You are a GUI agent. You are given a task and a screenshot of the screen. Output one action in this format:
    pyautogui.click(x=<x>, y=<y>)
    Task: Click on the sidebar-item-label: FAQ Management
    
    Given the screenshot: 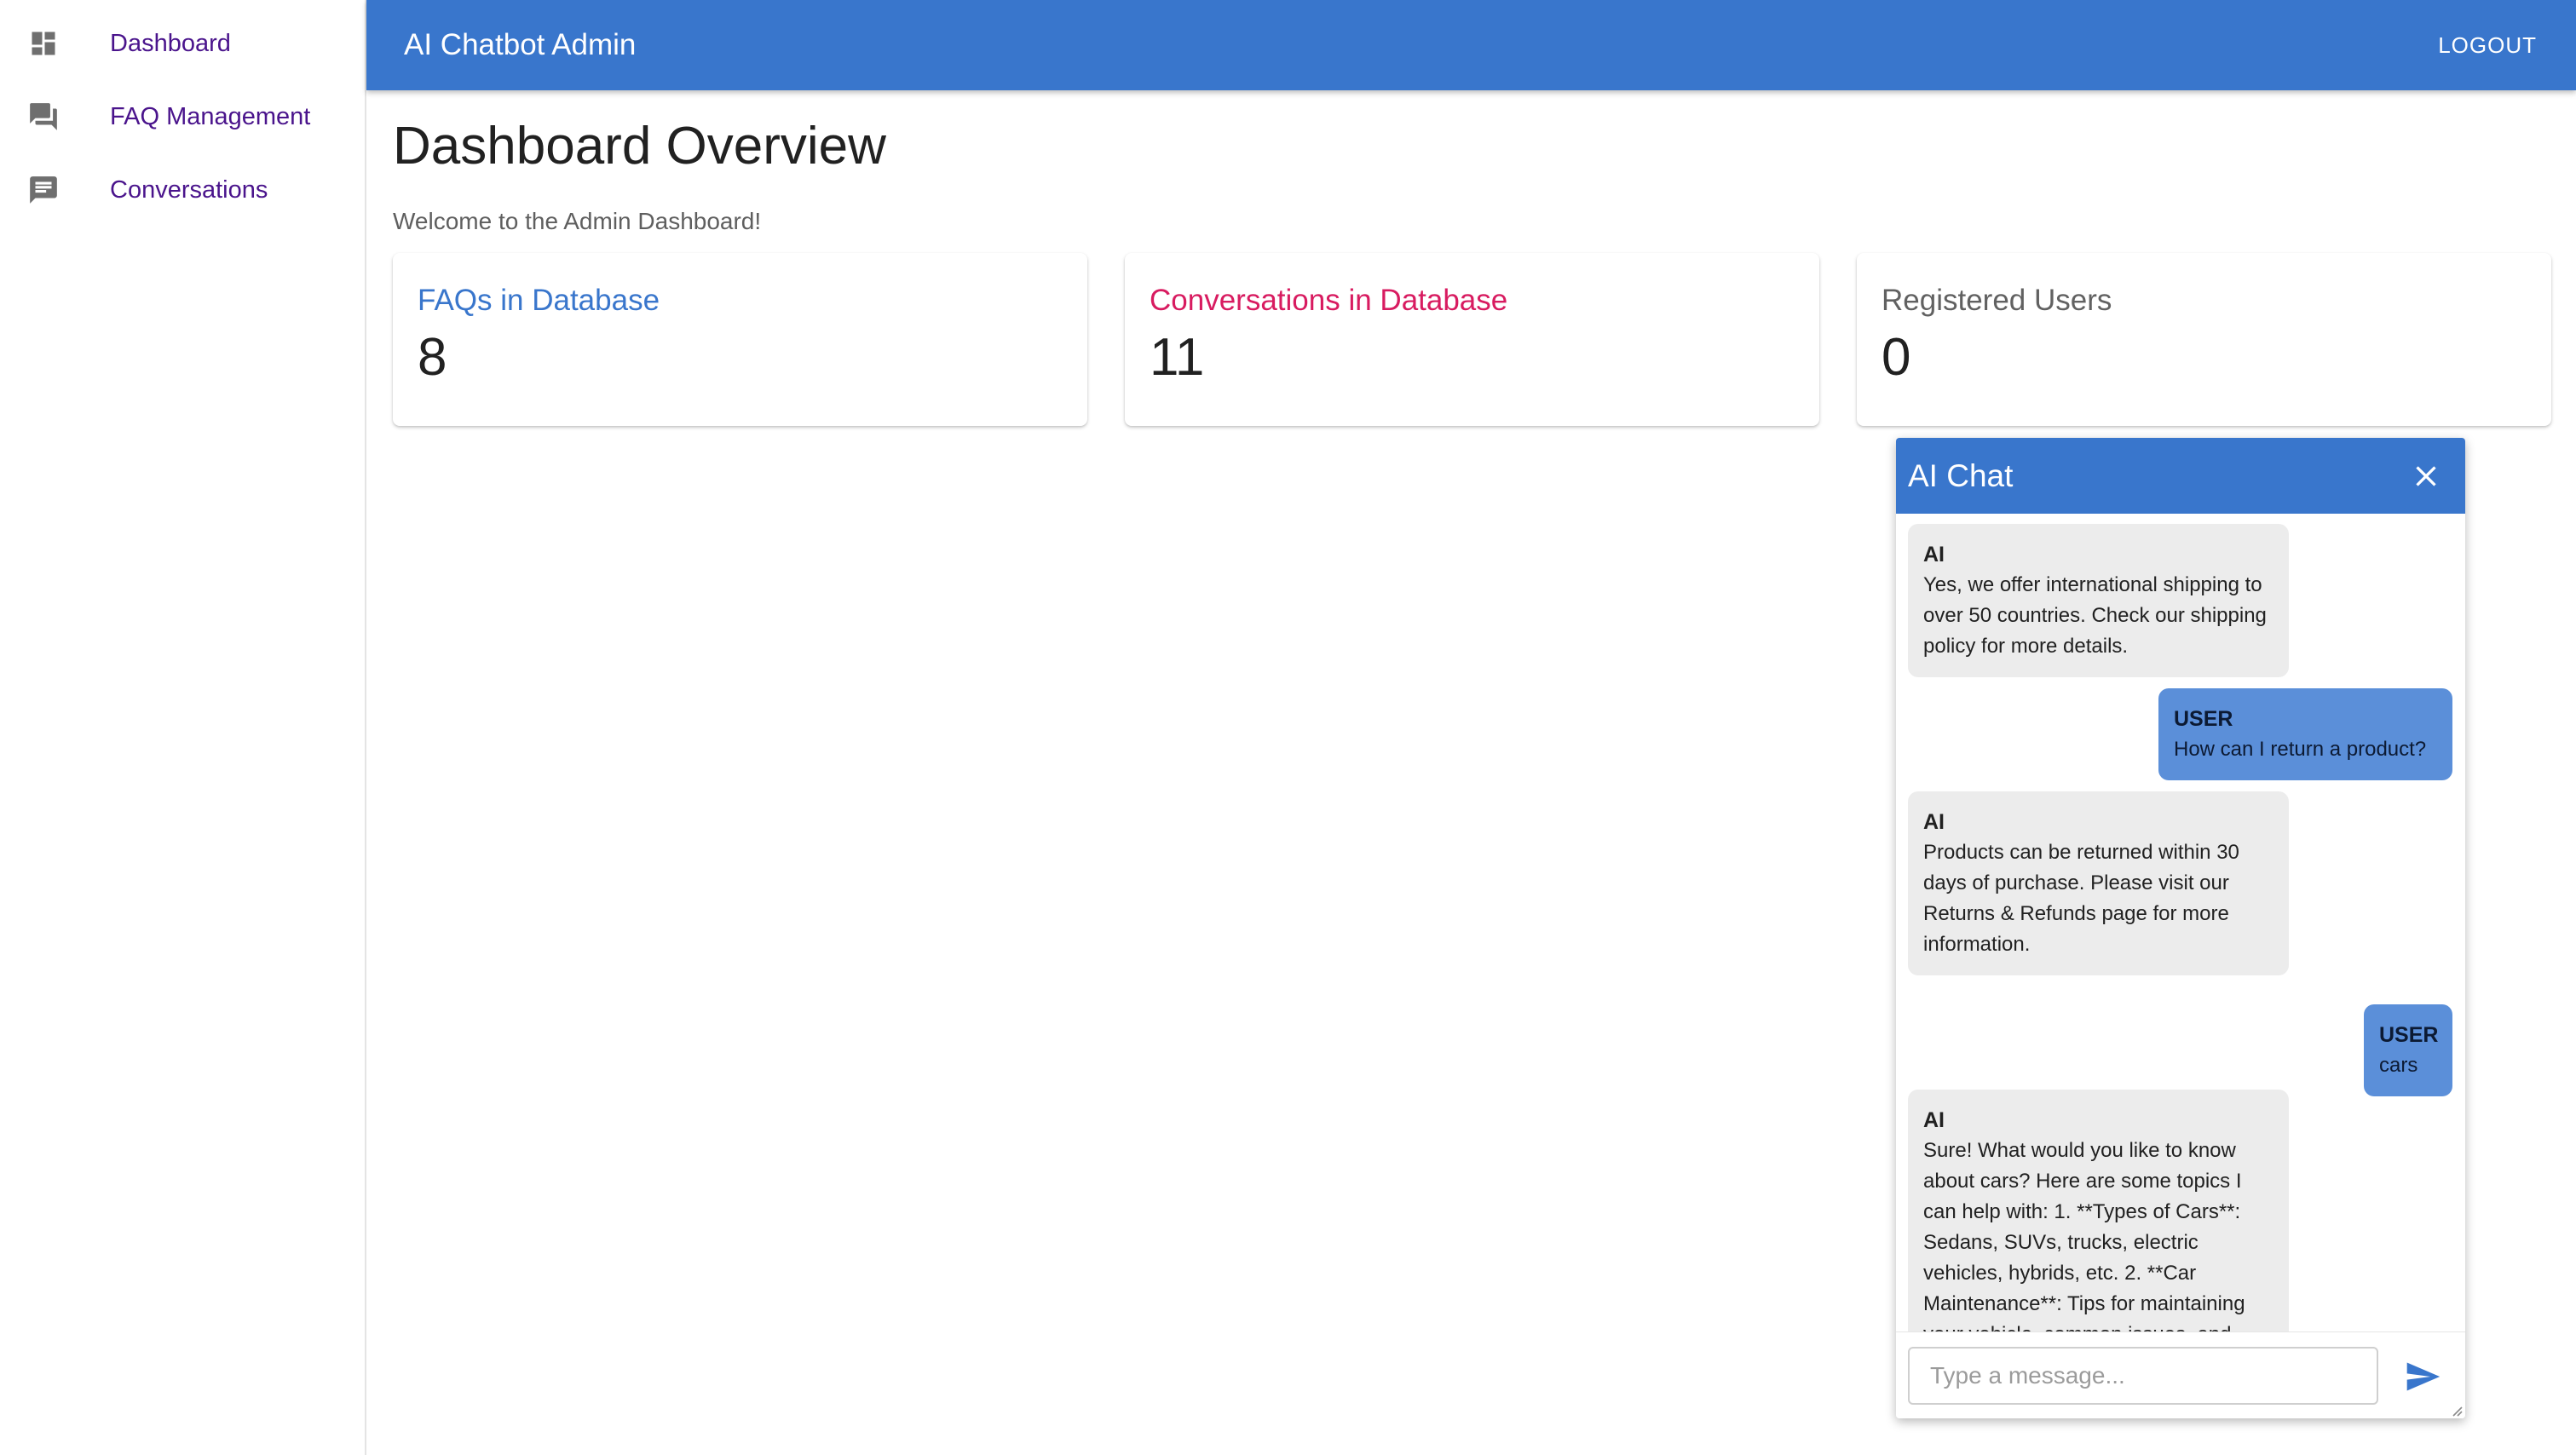 What is the action you would take?
    pyautogui.click(x=210, y=116)
    